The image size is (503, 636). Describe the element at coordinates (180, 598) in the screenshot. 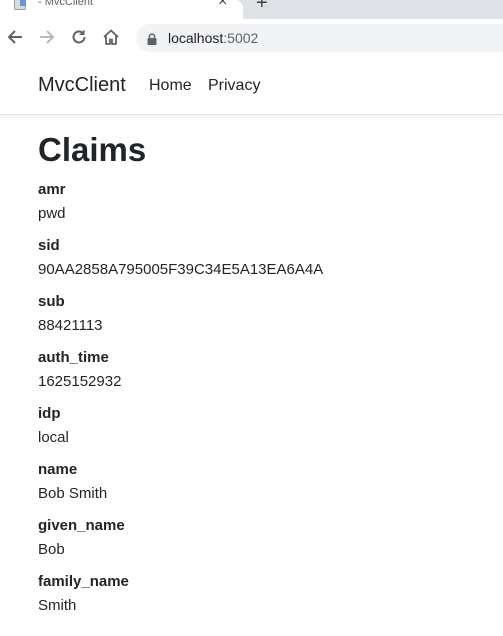

I see `claim-item: family_name Smith` at that location.